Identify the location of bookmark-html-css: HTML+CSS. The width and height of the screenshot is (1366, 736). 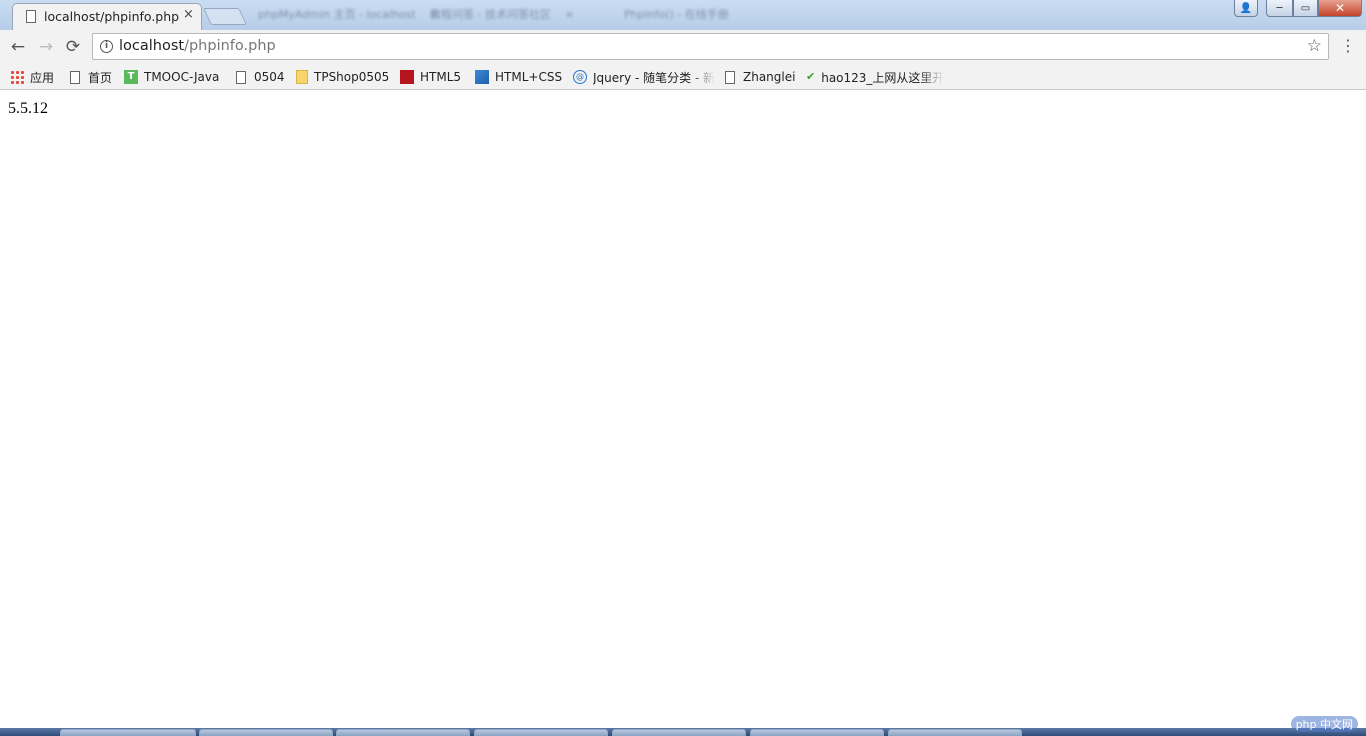
(518, 77).